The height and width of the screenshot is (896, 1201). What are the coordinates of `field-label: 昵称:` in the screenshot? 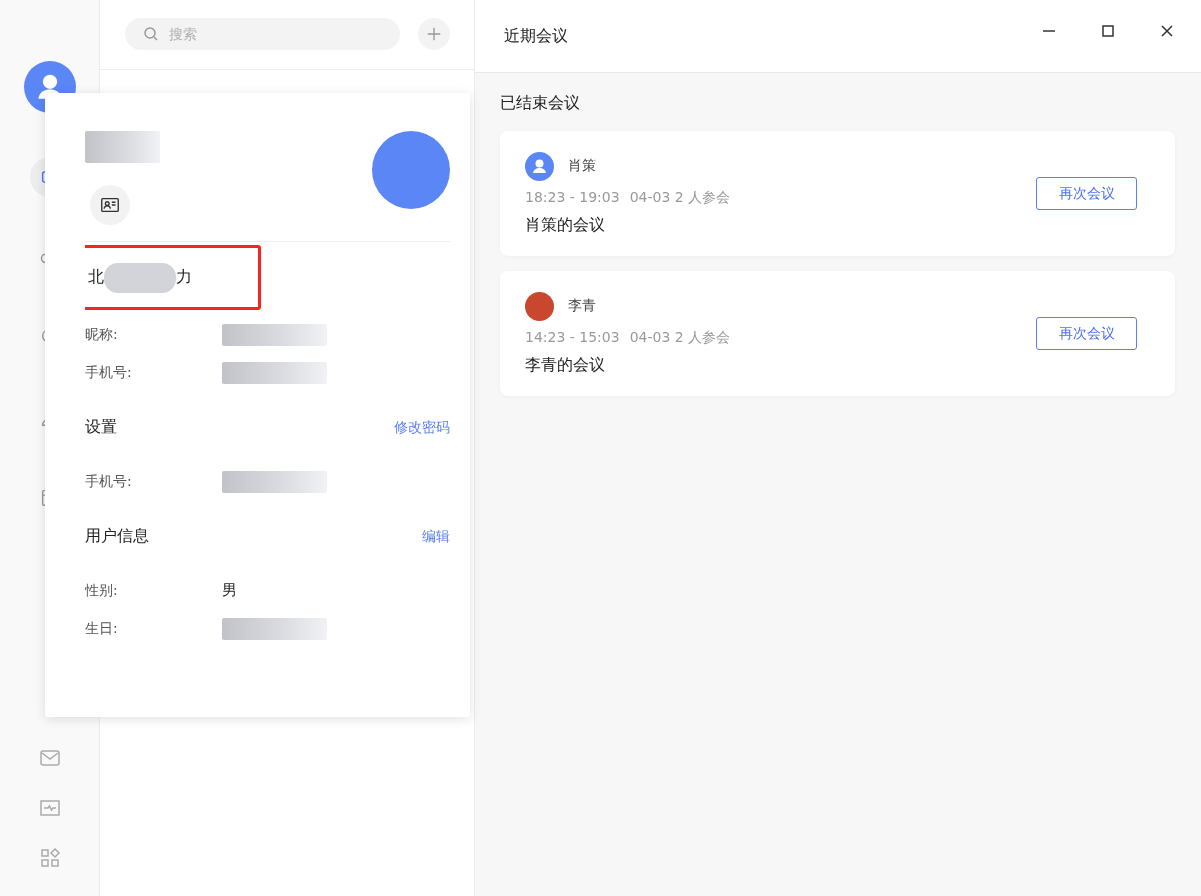 It's located at (102, 334).